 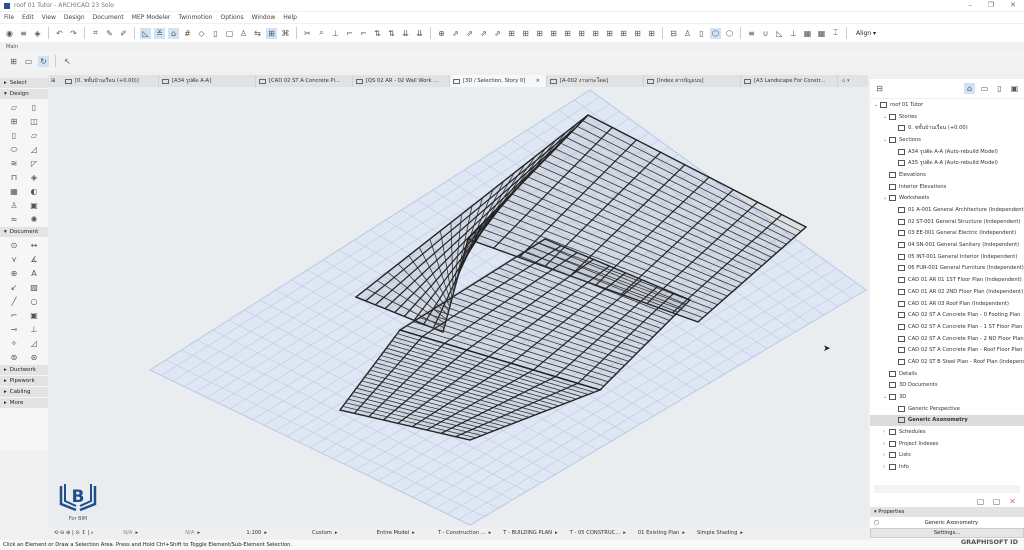 I want to click on project-map-icon: ⌂, so click(x=969, y=88).